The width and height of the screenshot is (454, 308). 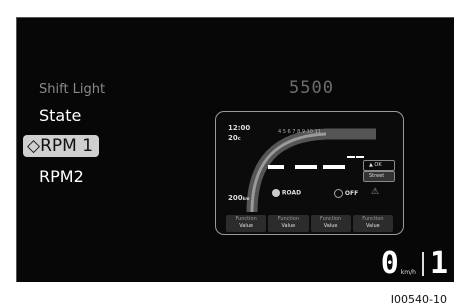 What do you see at coordinates (438, 263) in the screenshot?
I see `gear-value: 1` at bounding box center [438, 263].